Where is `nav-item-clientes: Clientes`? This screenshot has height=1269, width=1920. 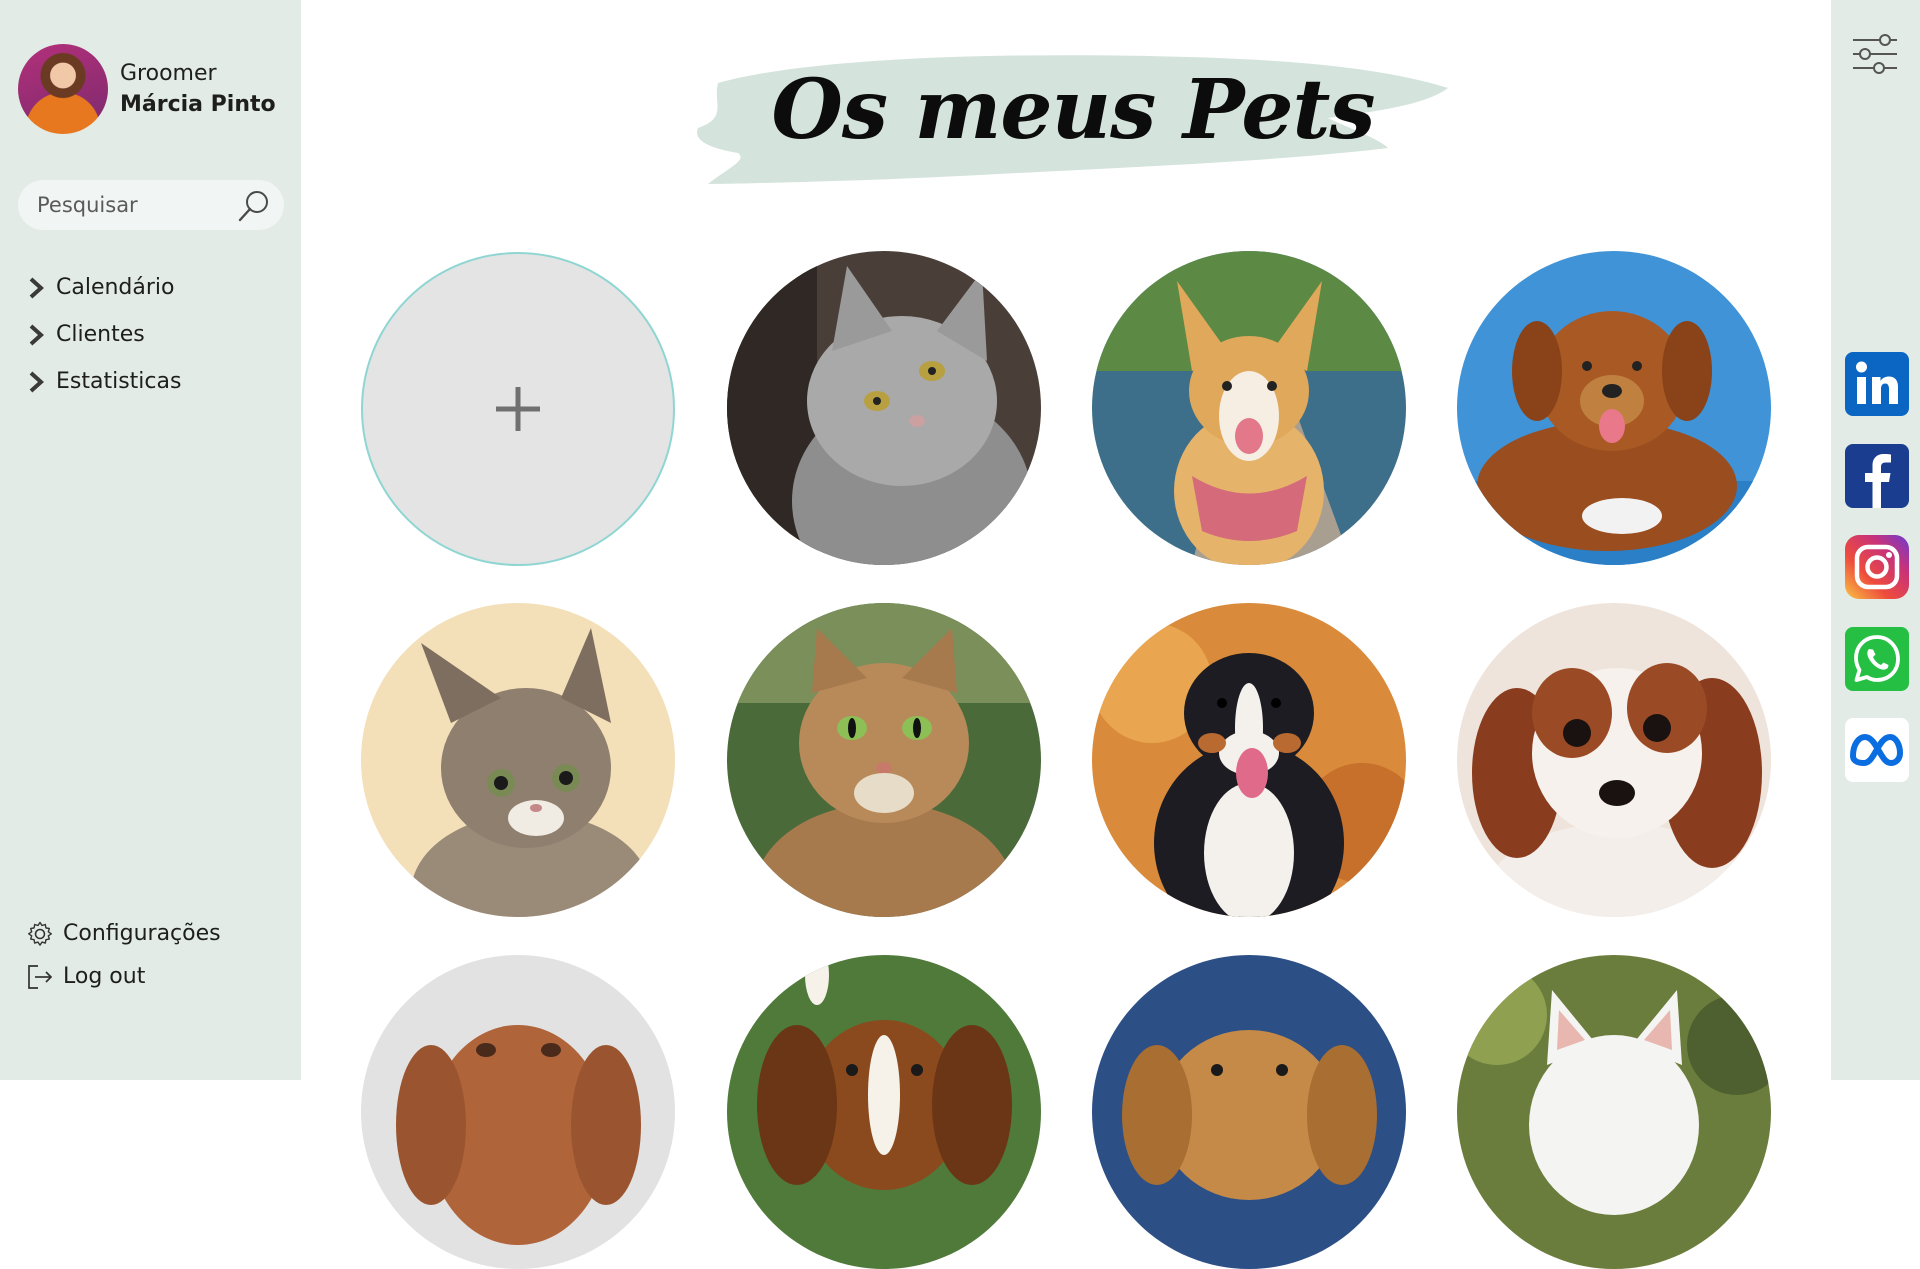
nav-item-clientes: Clientes is located at coordinates (103, 334).